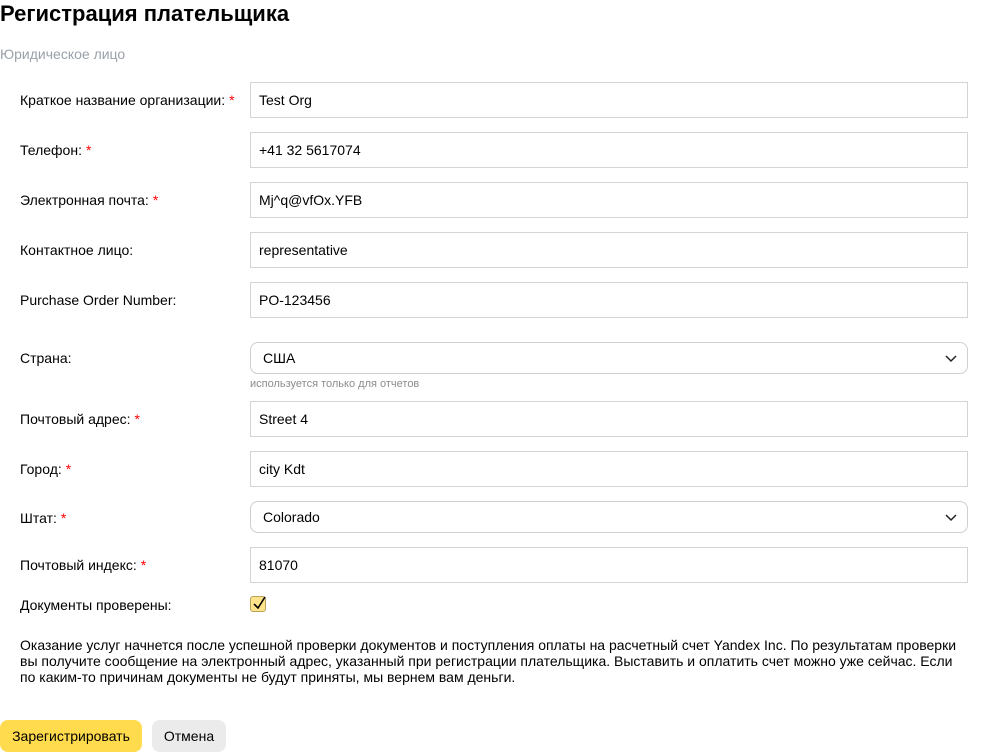 The width and height of the screenshot is (1000, 753). I want to click on zip-label: Почтовый индекс: *, so click(83, 565).